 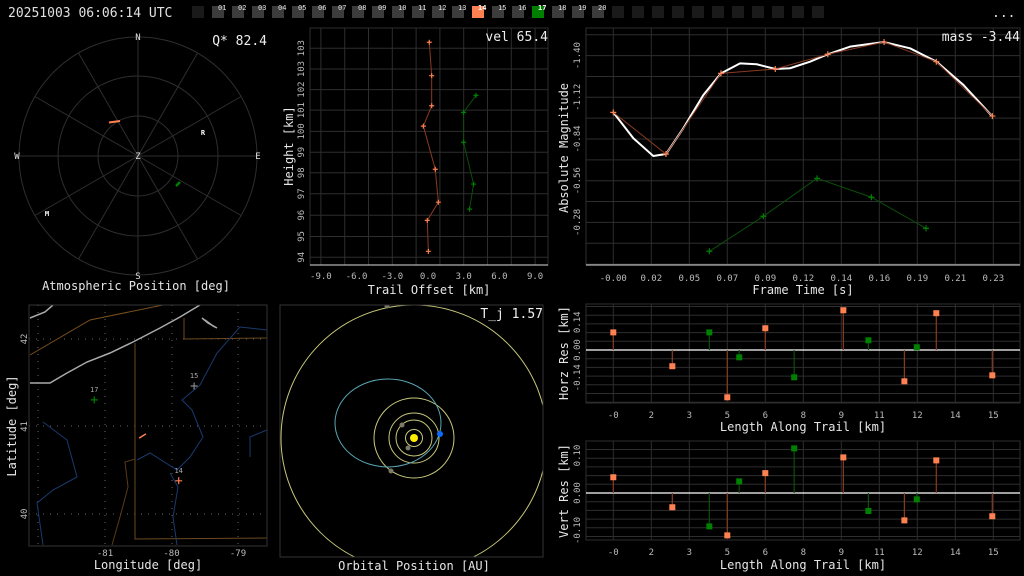 What do you see at coordinates (917, 553) in the screenshot?
I see `res-x-tick: 12` at bounding box center [917, 553].